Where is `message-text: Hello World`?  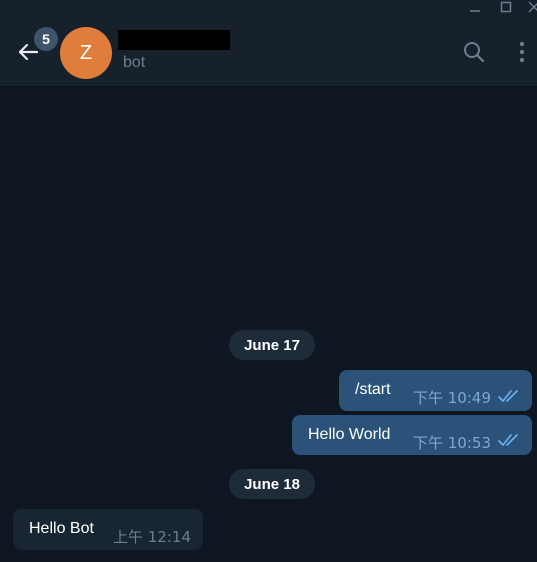 message-text: Hello World is located at coordinates (349, 434).